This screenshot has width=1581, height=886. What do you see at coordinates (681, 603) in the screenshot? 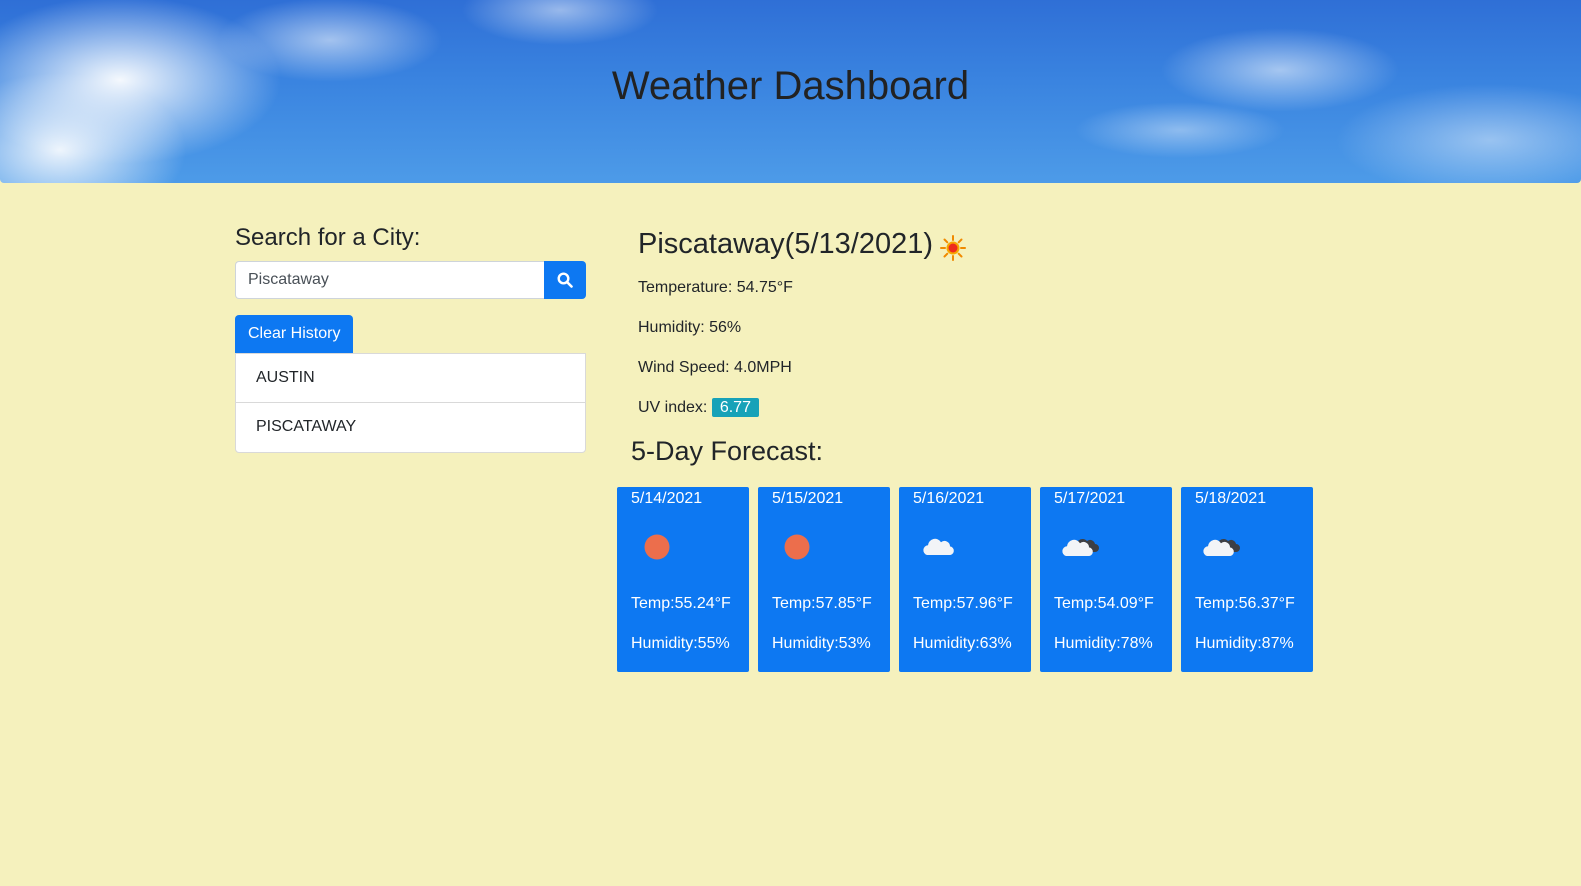
I see `forecast-temp: Temp:55.24°F` at bounding box center [681, 603].